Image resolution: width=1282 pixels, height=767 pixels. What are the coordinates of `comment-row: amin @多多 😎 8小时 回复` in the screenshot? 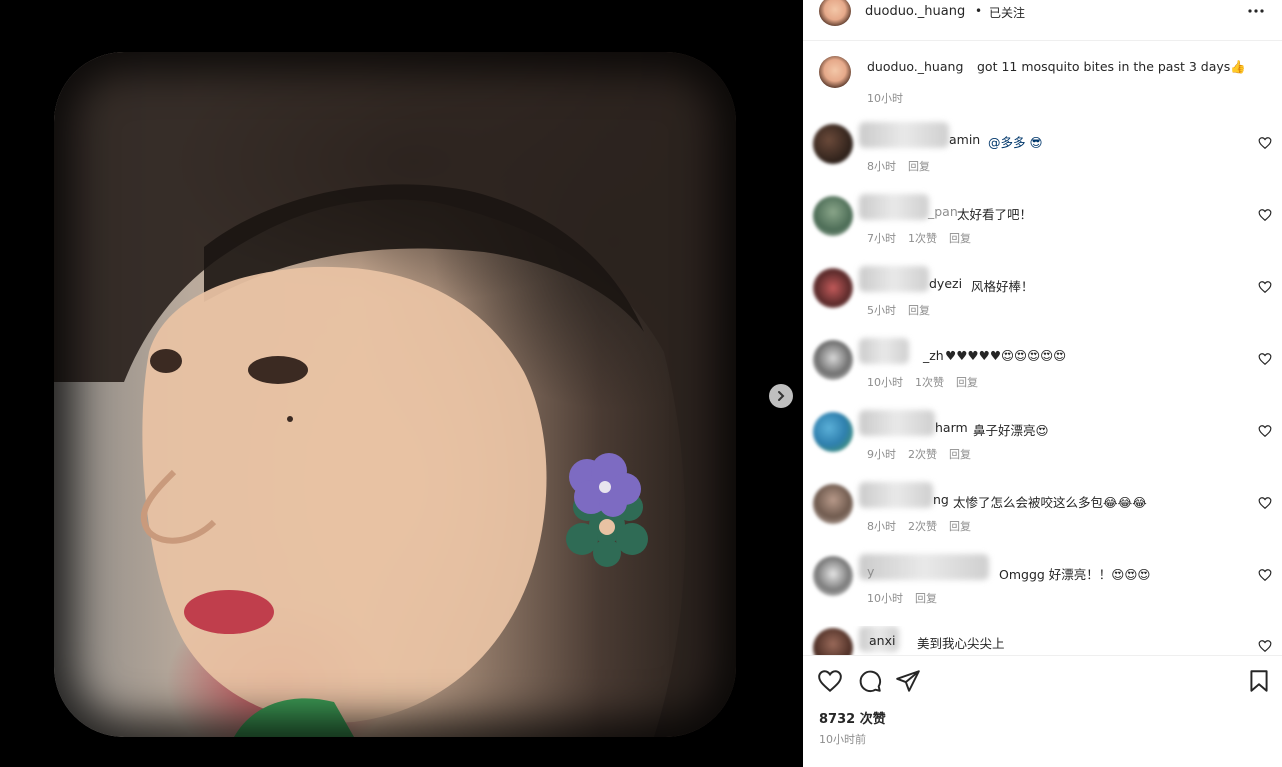 It's located at (1042, 154).